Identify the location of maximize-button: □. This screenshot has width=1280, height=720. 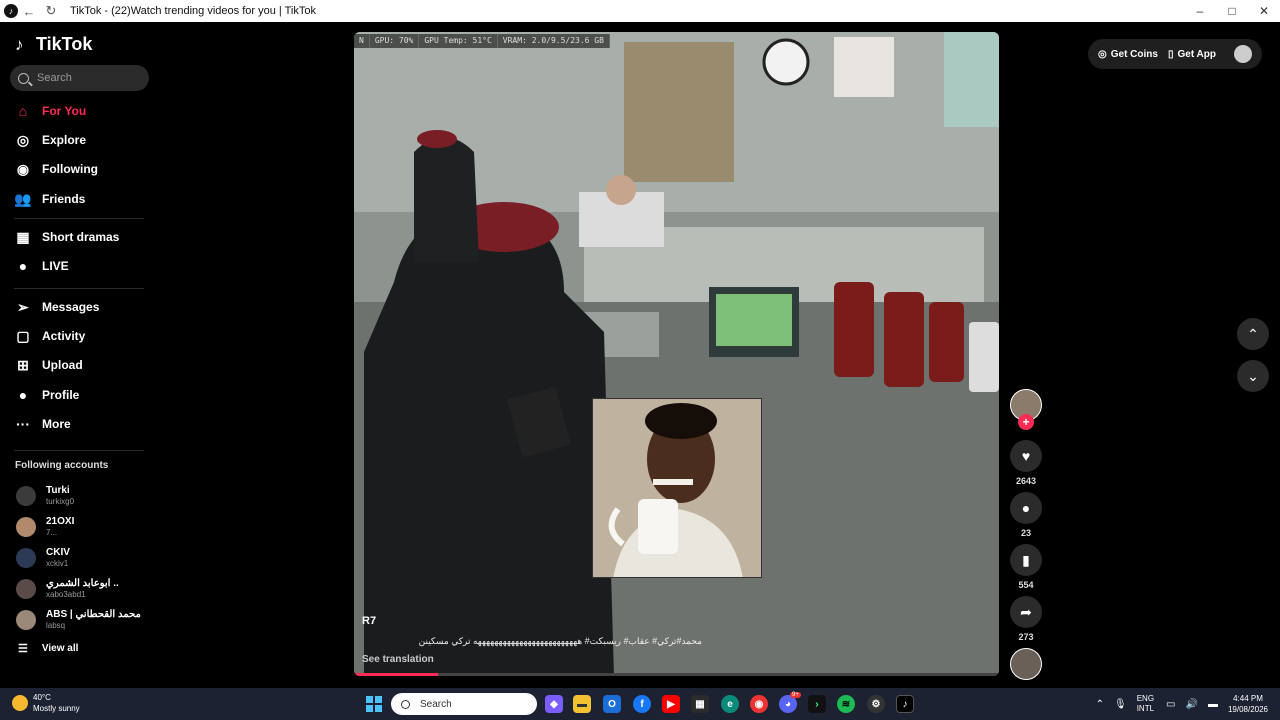
(1232, 11).